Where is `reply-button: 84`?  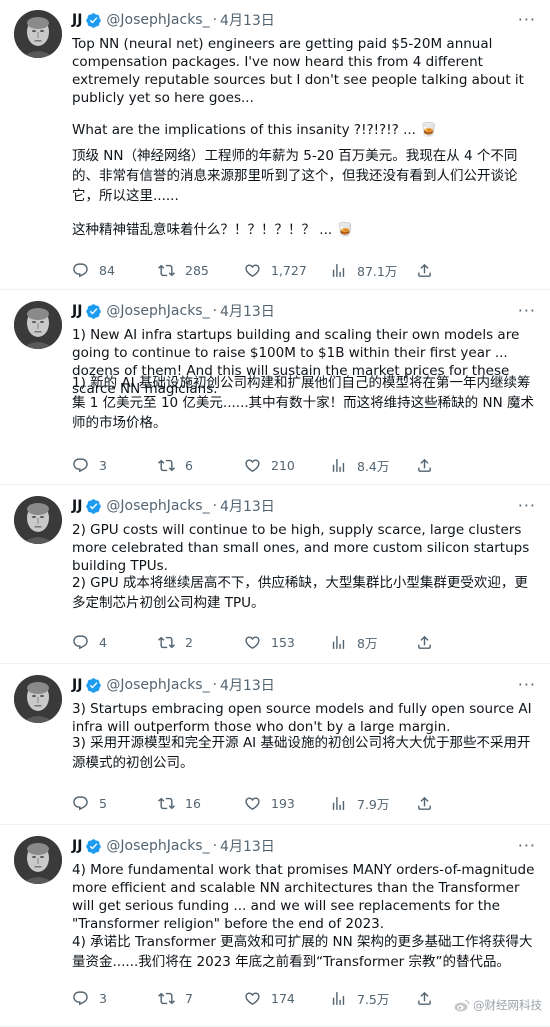
reply-button: 84 is located at coordinates (115, 270).